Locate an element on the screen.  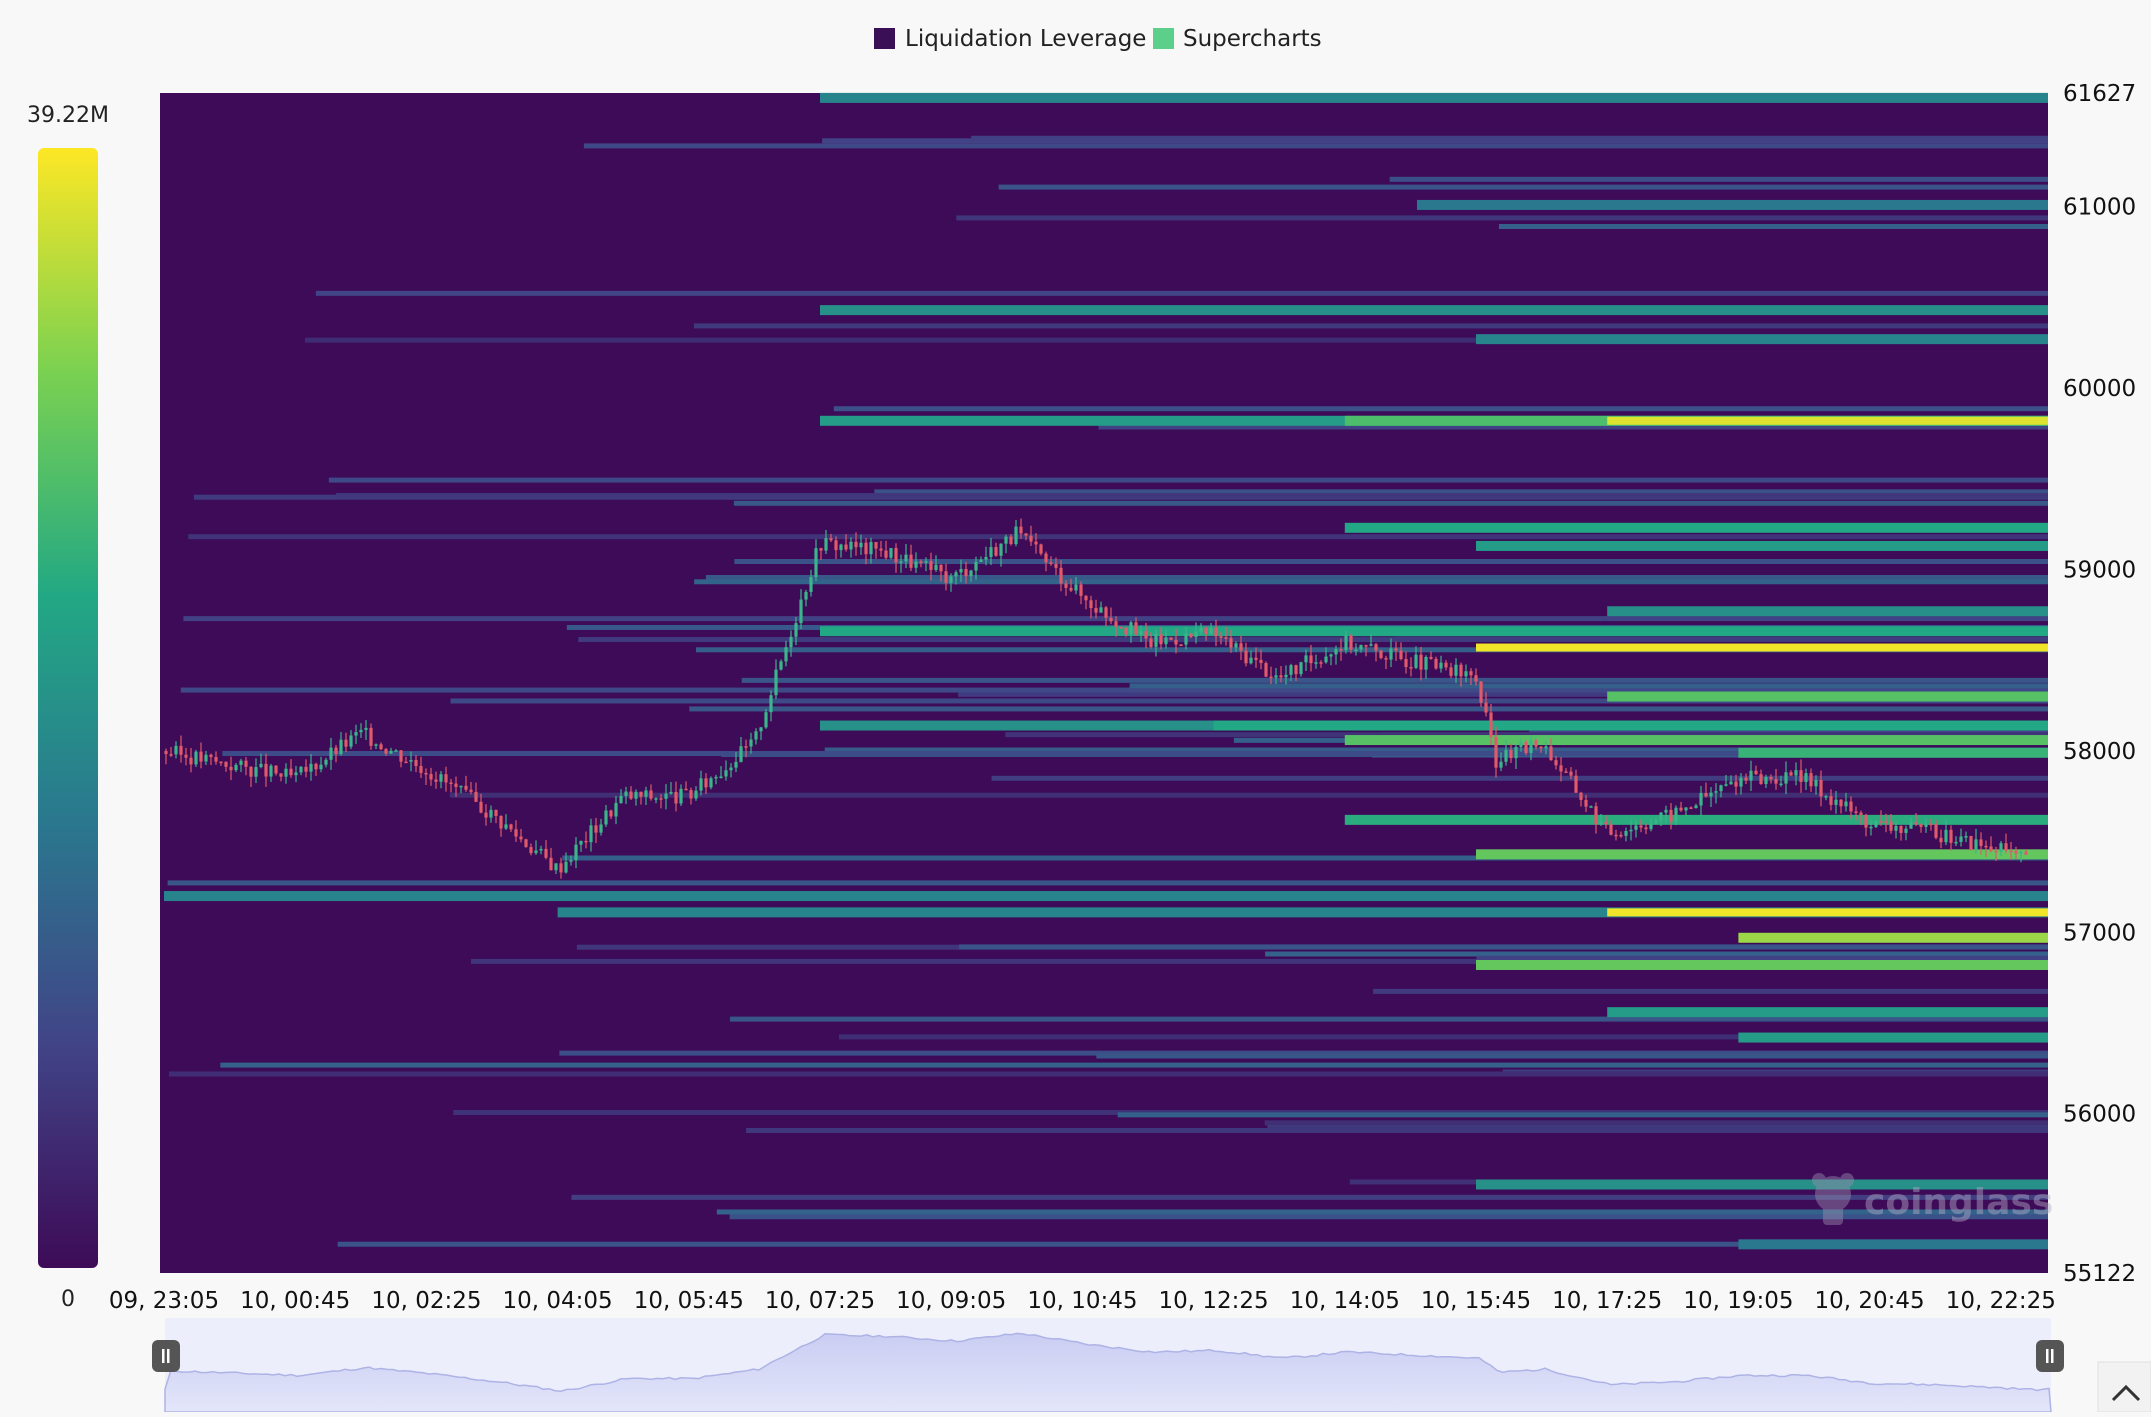
scroll-up-button is located at coordinates (2124, 1387).